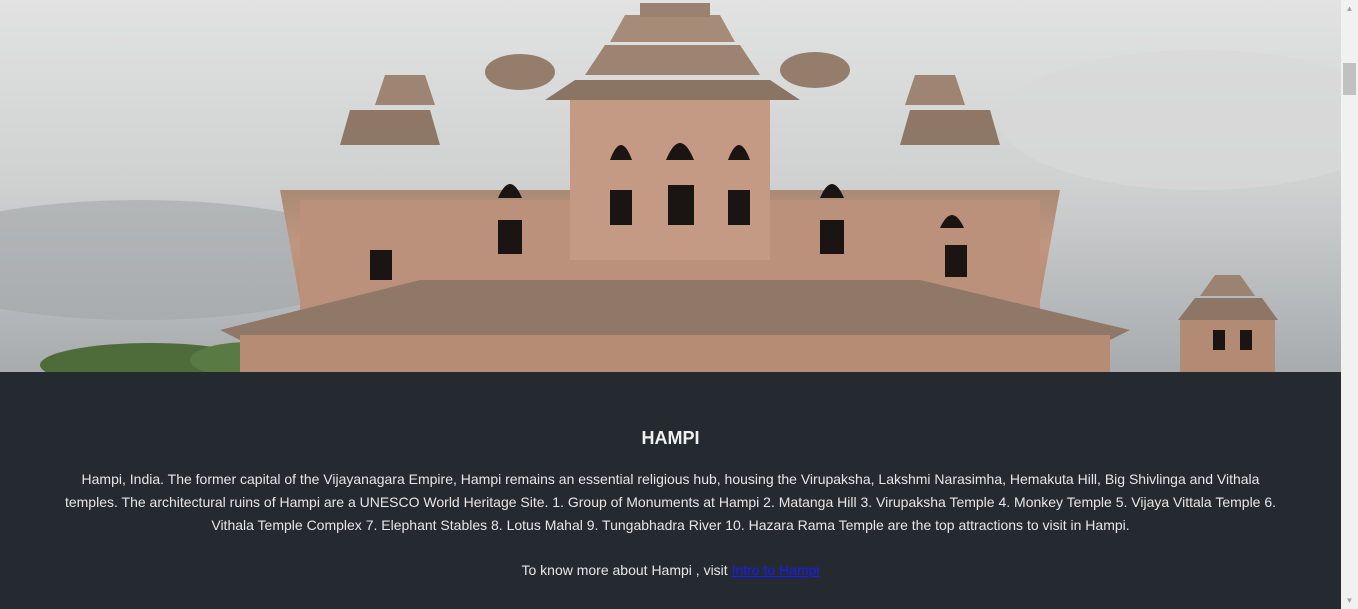 This screenshot has width=1358, height=609. Describe the element at coordinates (1349, 304) in the screenshot. I see `vertical-scrollbar: ▲ ▼` at that location.